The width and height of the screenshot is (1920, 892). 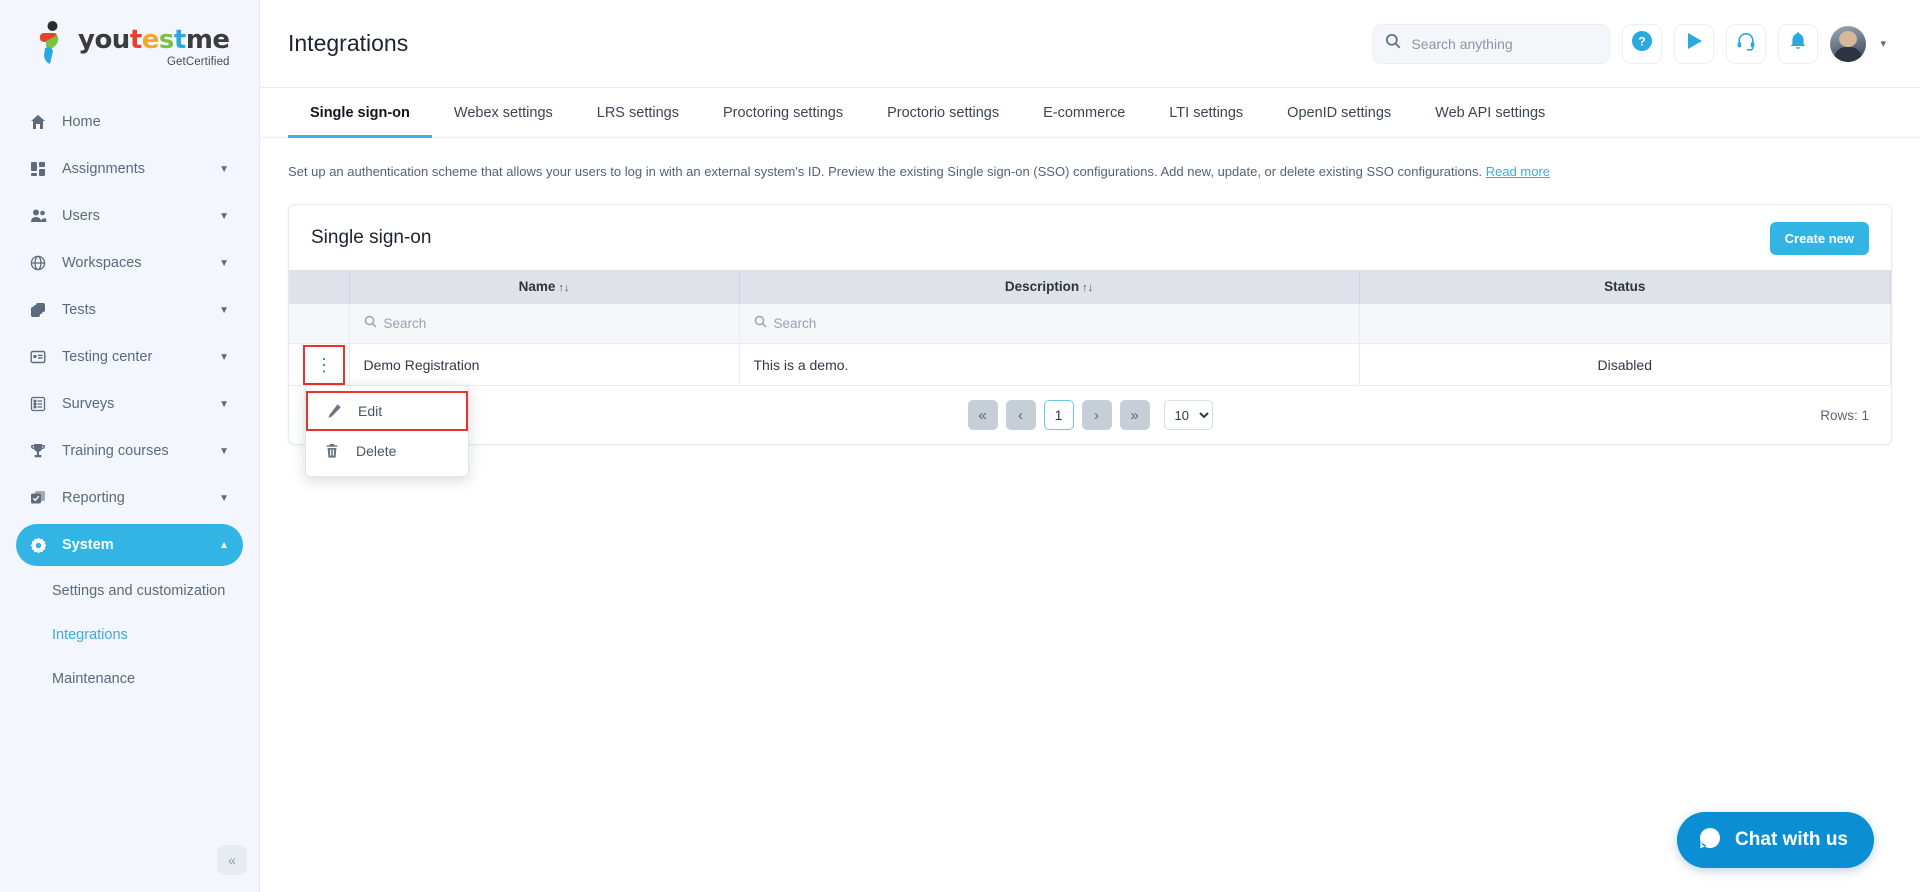 What do you see at coordinates (544, 364) in the screenshot?
I see `cell-name: Demo Registration` at bounding box center [544, 364].